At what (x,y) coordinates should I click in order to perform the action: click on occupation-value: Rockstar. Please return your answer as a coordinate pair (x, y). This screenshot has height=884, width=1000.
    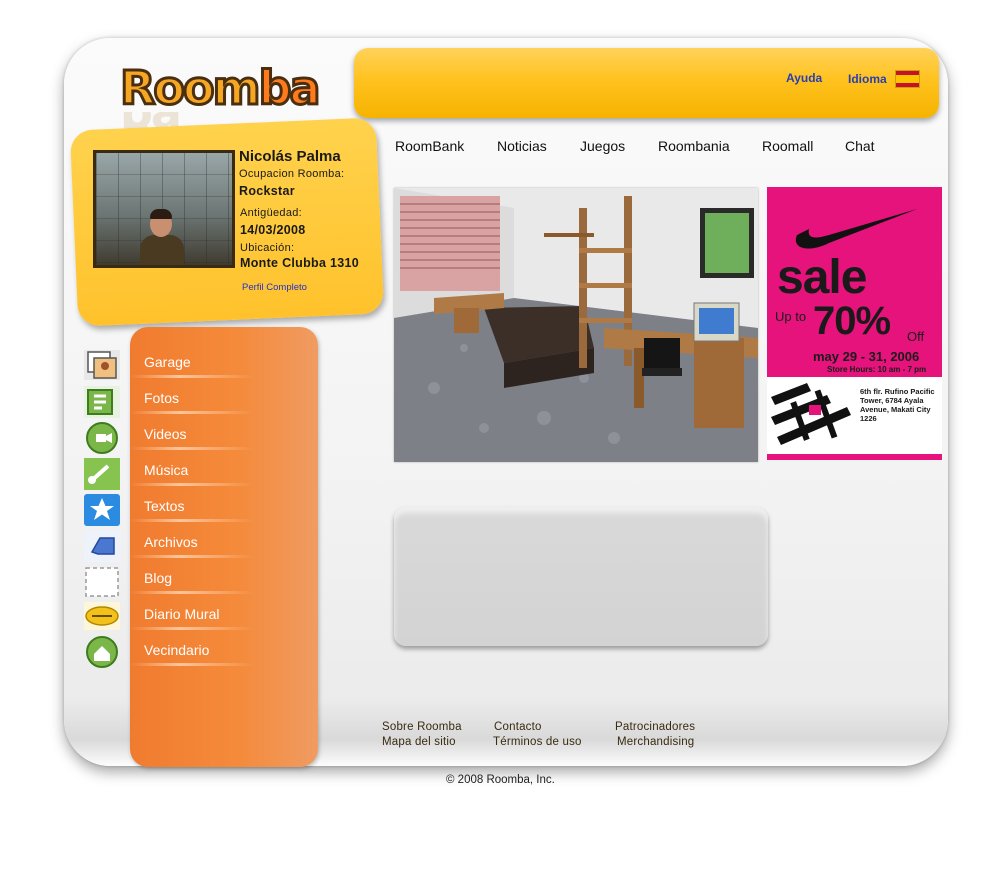
    Looking at the image, I should click on (267, 191).